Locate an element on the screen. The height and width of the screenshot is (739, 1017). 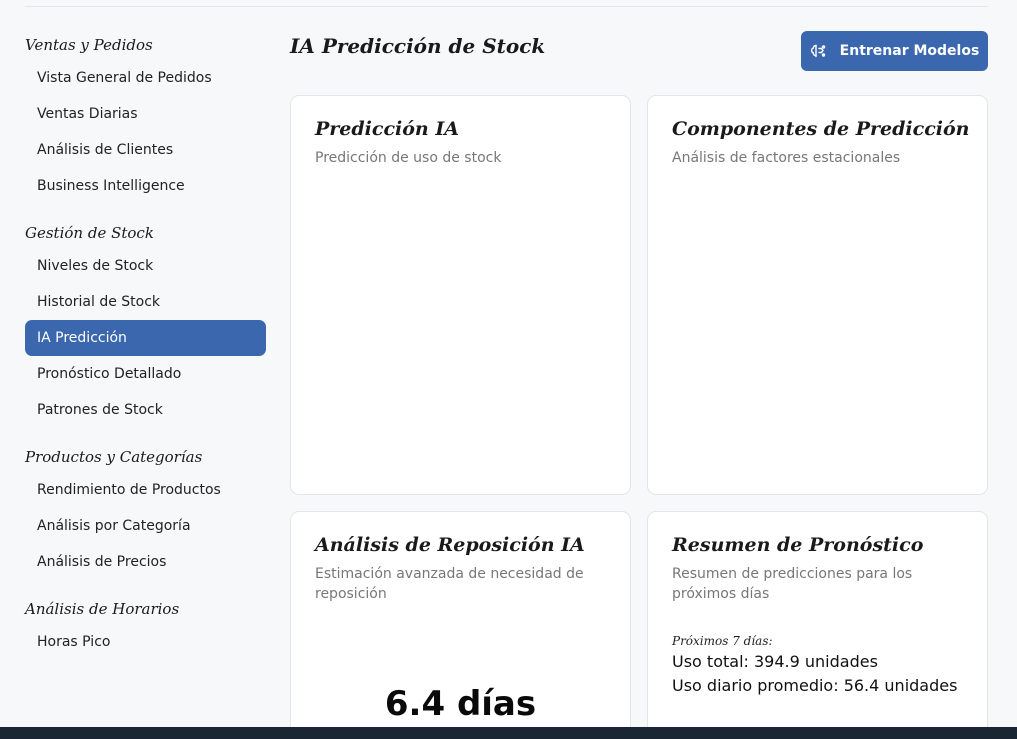
page-title: IA Predicción de Stock is located at coordinates (418, 46).